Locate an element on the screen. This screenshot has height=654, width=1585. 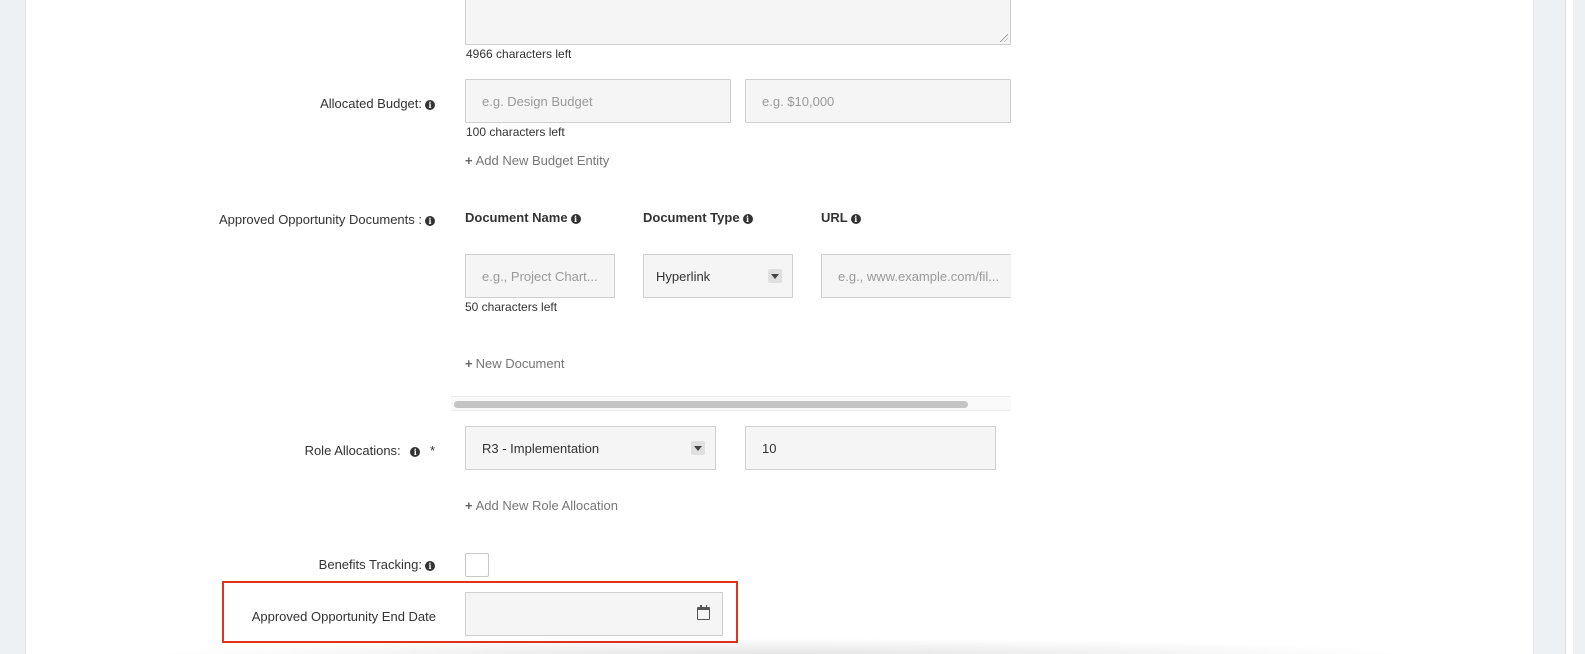
document-name-header-text: Document Name is located at coordinates (516, 217).